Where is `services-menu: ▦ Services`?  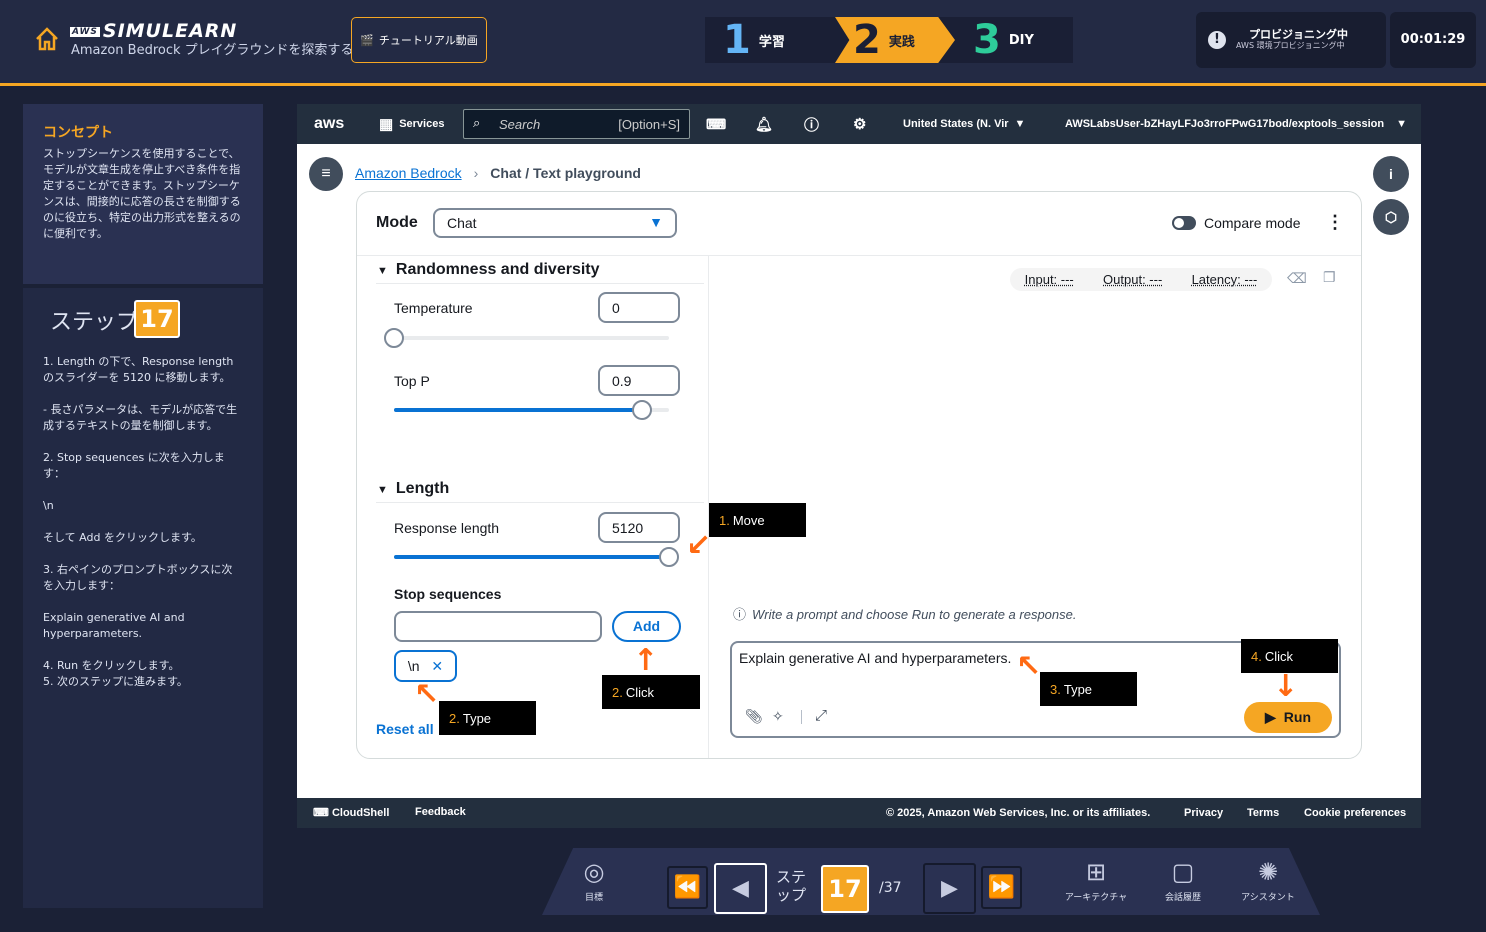
services-menu: ▦ Services is located at coordinates (411, 124).